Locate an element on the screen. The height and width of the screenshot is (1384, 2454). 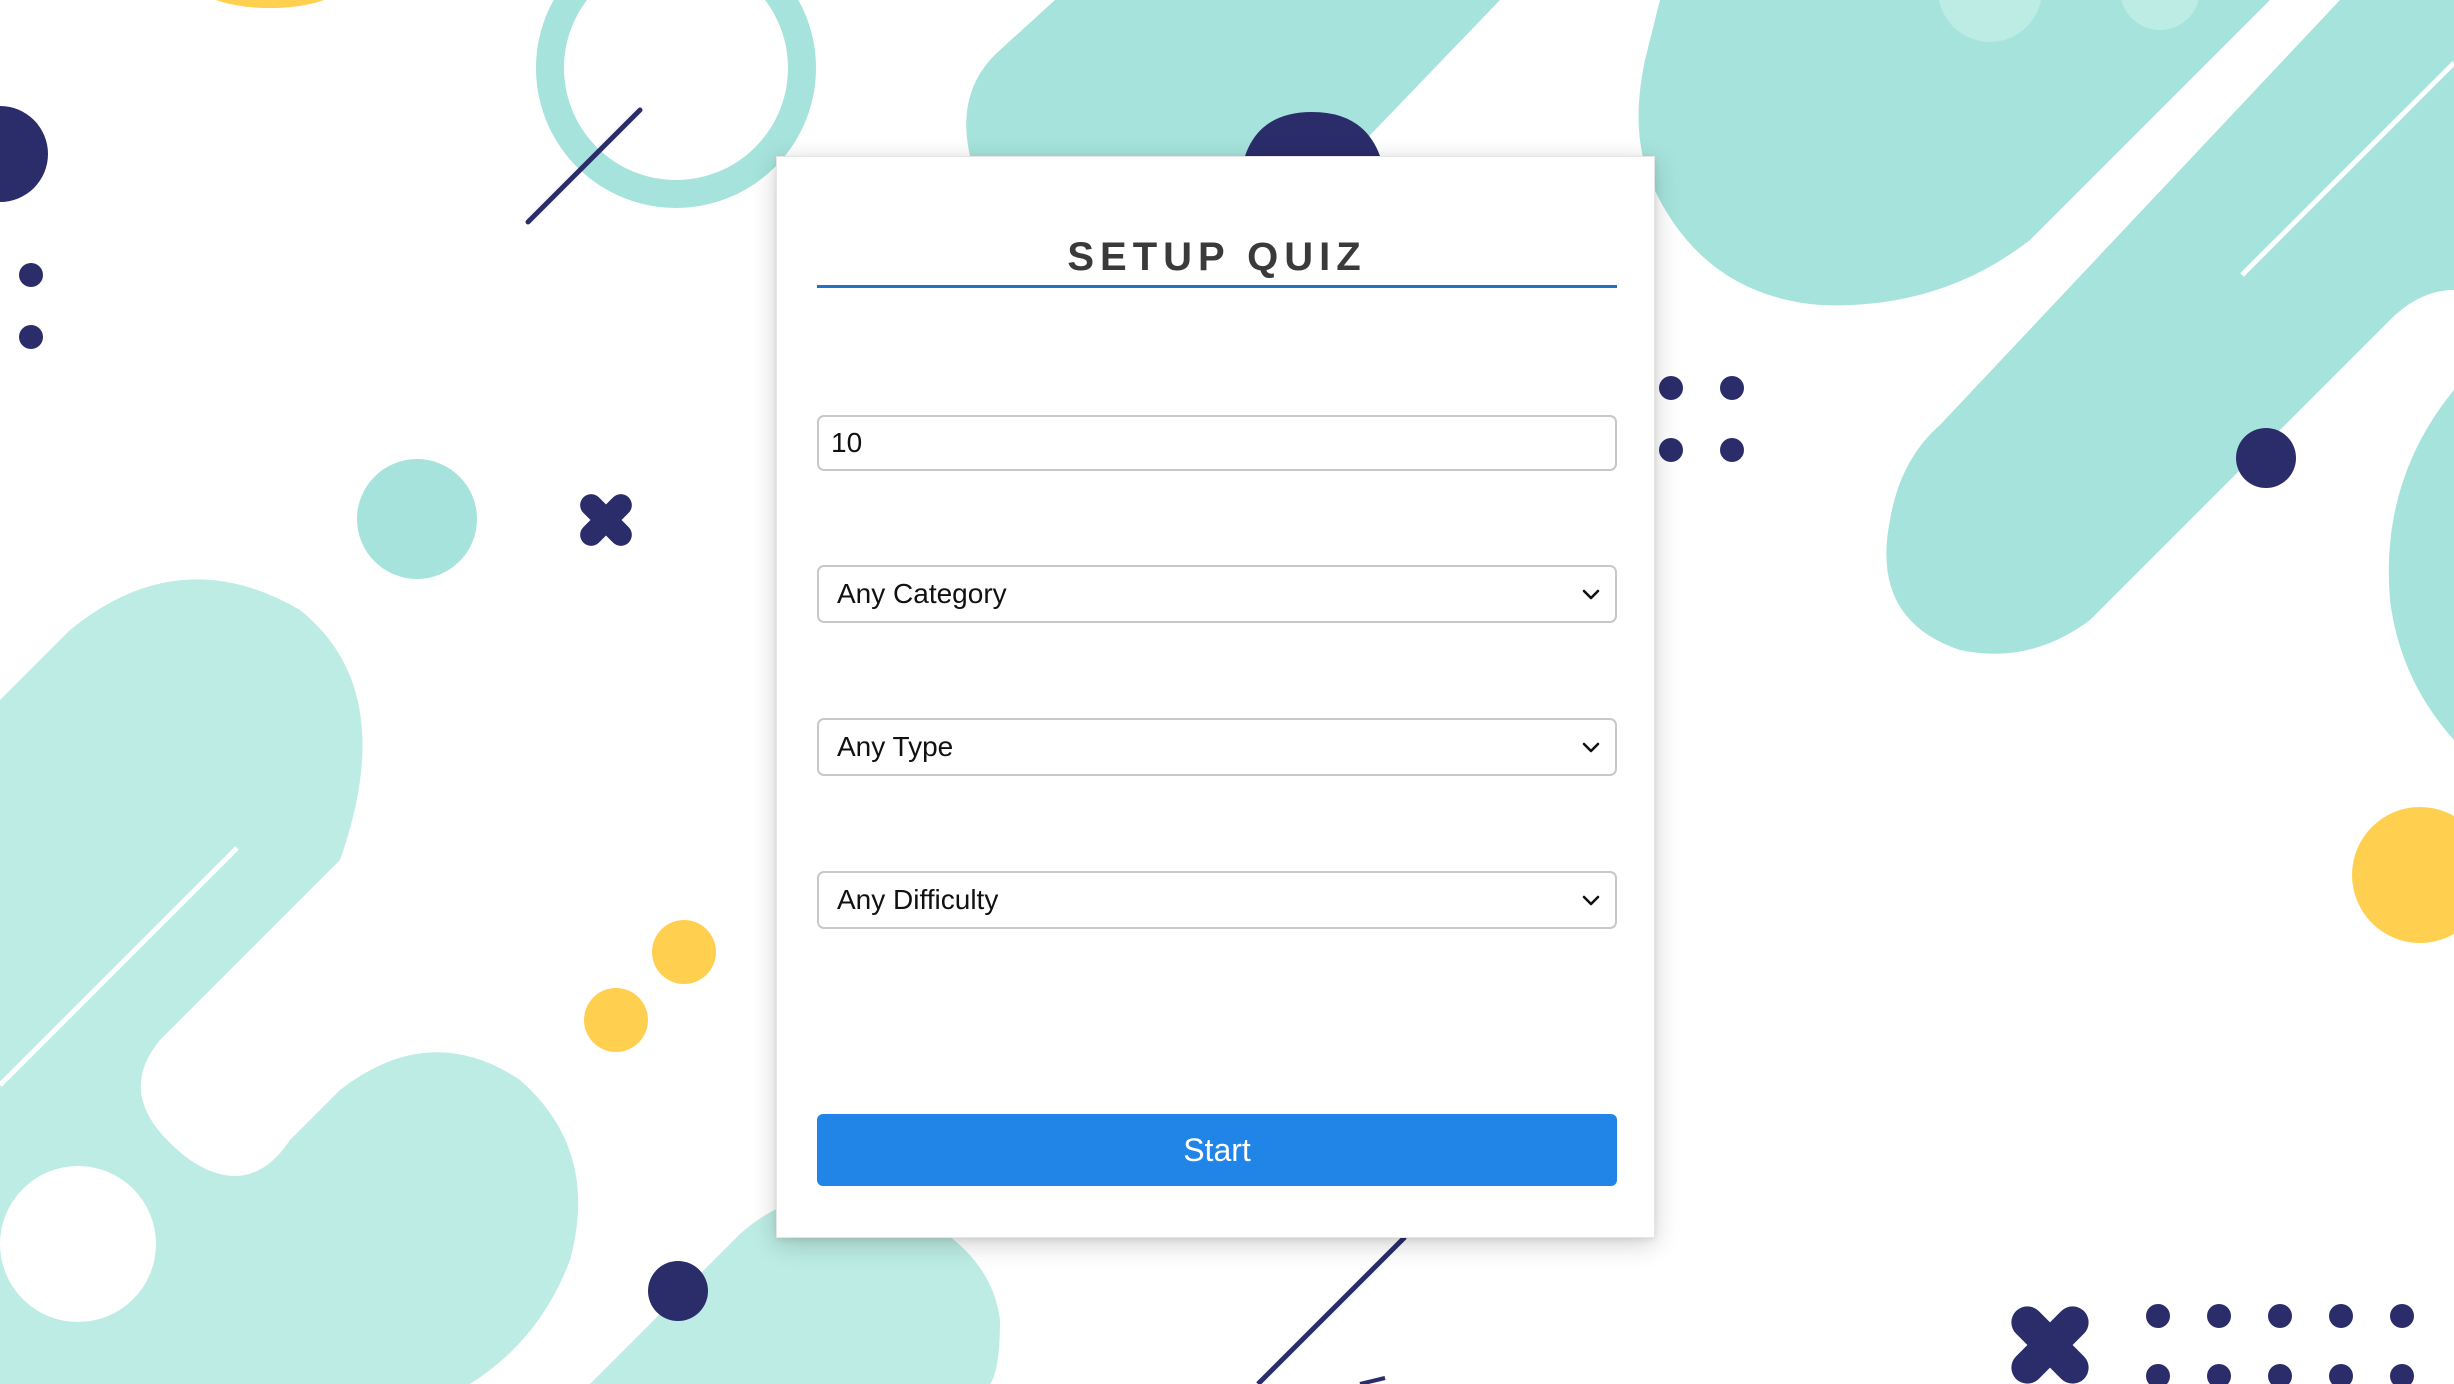
start-button: Start is located at coordinates (1217, 1150).